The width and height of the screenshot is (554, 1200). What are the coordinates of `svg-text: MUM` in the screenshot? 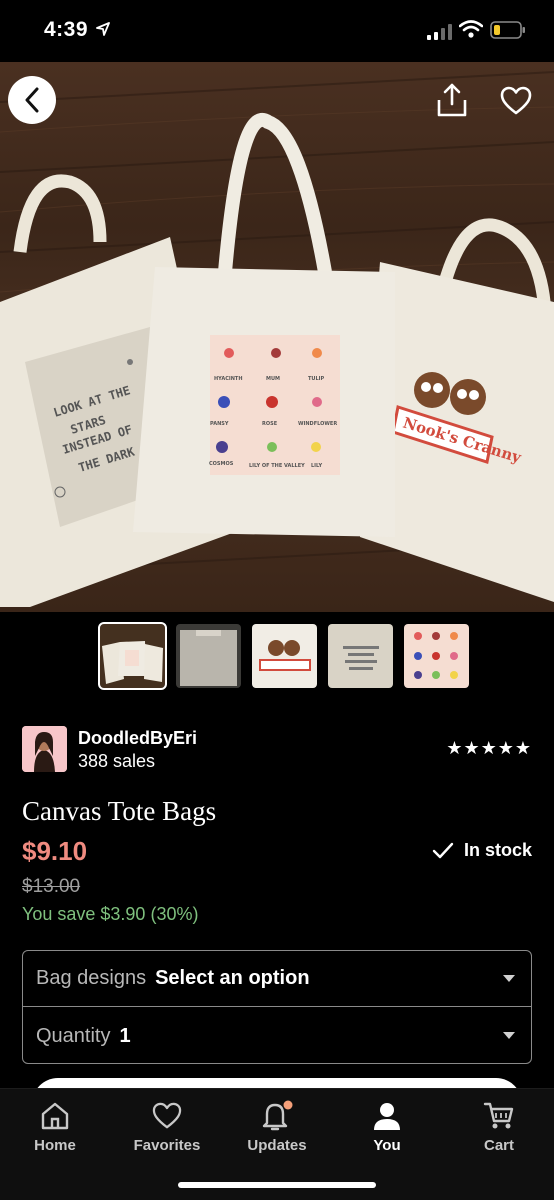 It's located at (273, 379).